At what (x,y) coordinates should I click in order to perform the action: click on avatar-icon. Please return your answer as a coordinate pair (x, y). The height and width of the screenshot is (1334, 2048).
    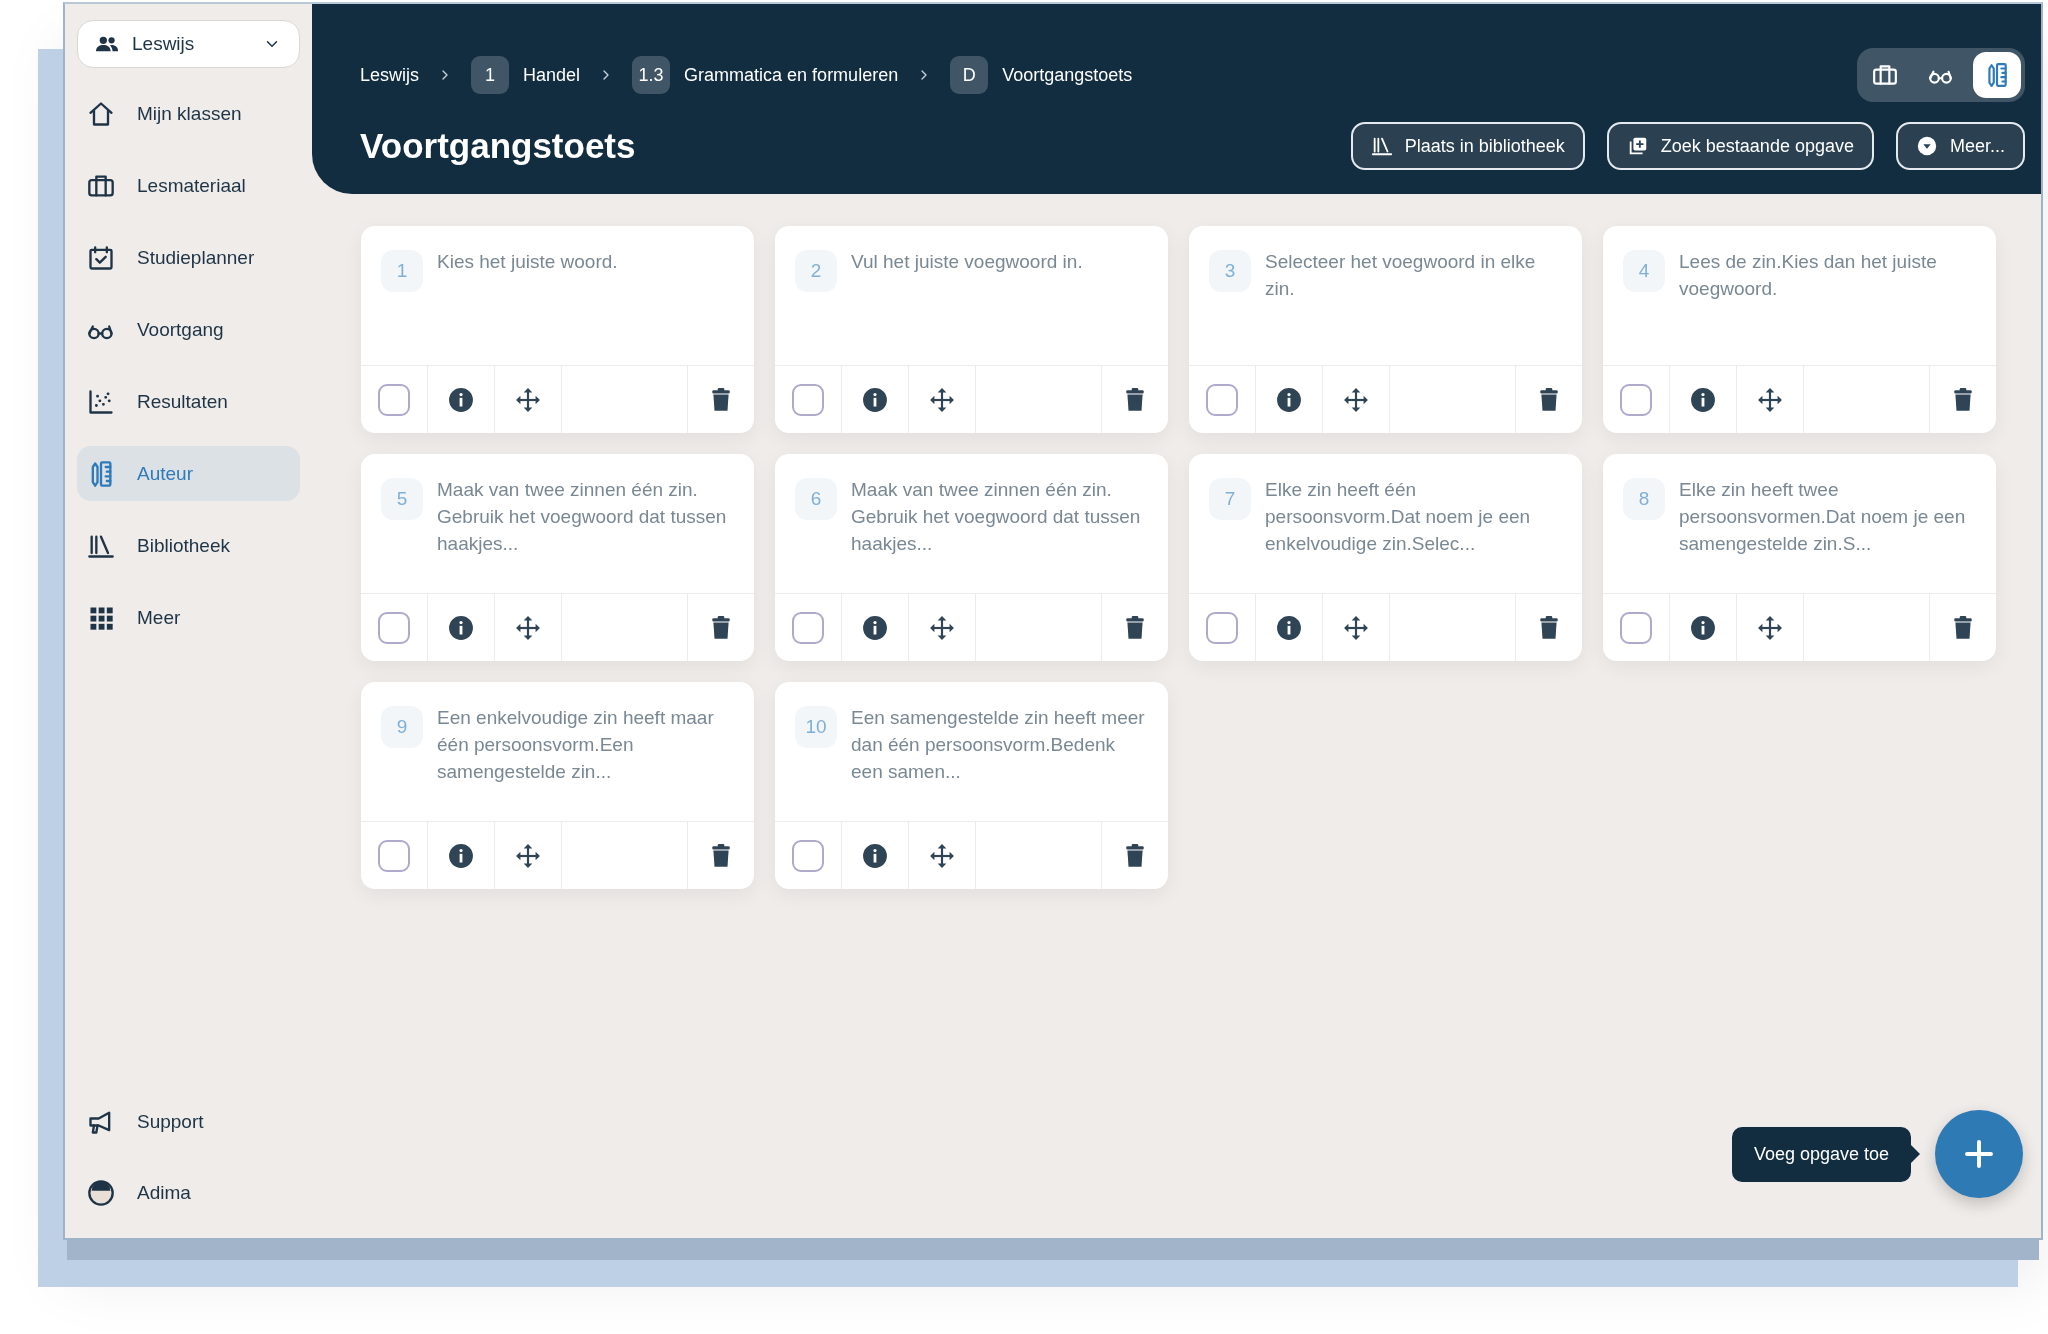
    Looking at the image, I should click on (101, 1192).